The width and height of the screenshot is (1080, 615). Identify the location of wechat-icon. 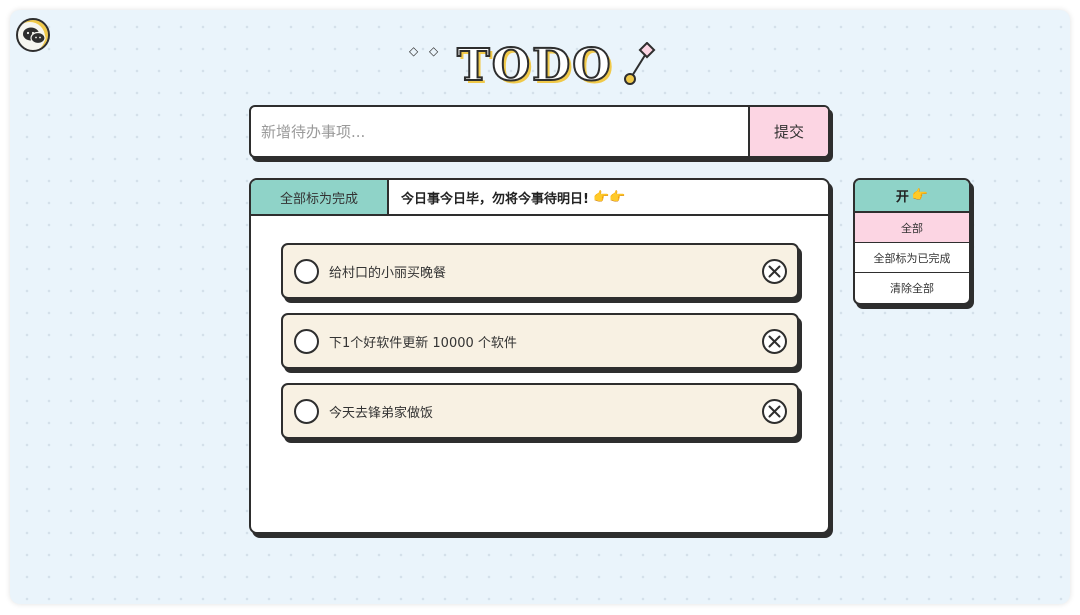
(33, 35).